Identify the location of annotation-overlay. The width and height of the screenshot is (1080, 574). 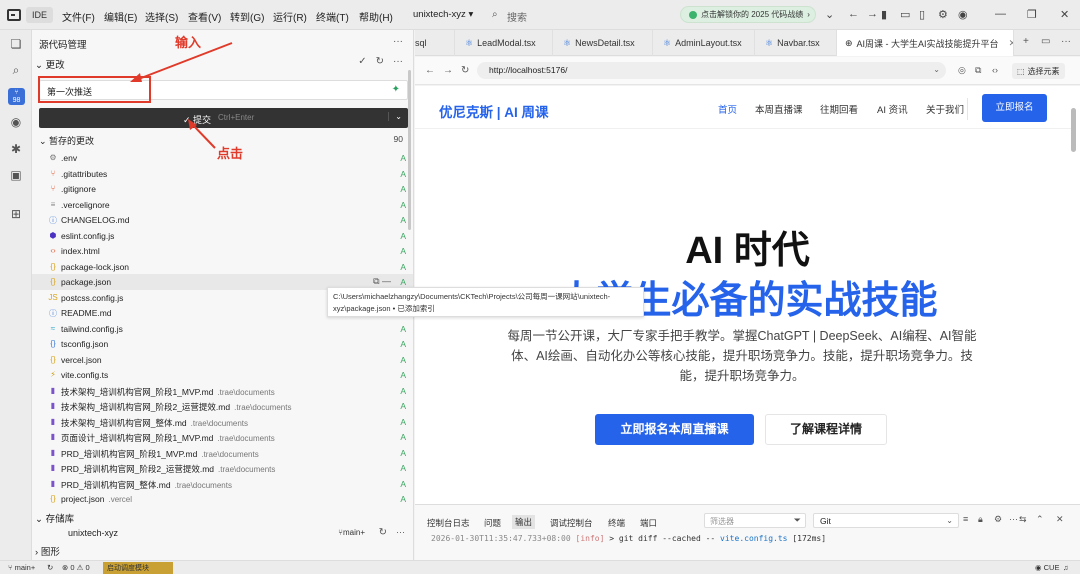
(135, 95).